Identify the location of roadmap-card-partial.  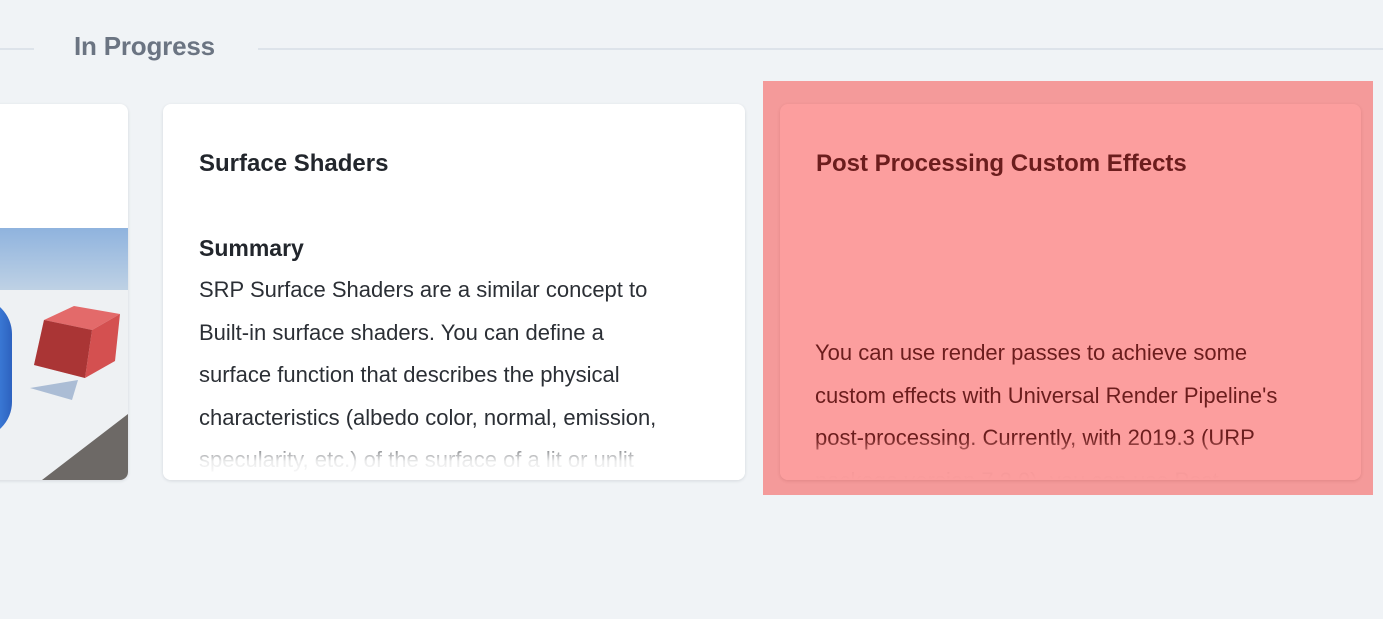
(64, 292).